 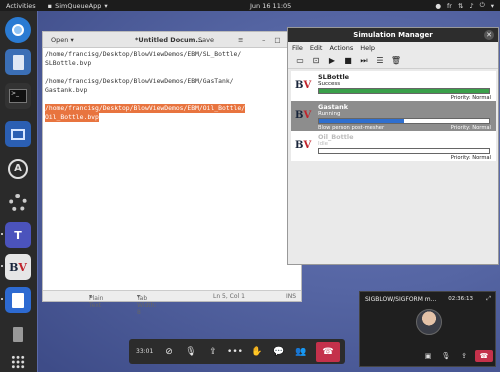 What do you see at coordinates (229, 296) in the screenshot?
I see `cursor-position: Ln 5, Col 1` at bounding box center [229, 296].